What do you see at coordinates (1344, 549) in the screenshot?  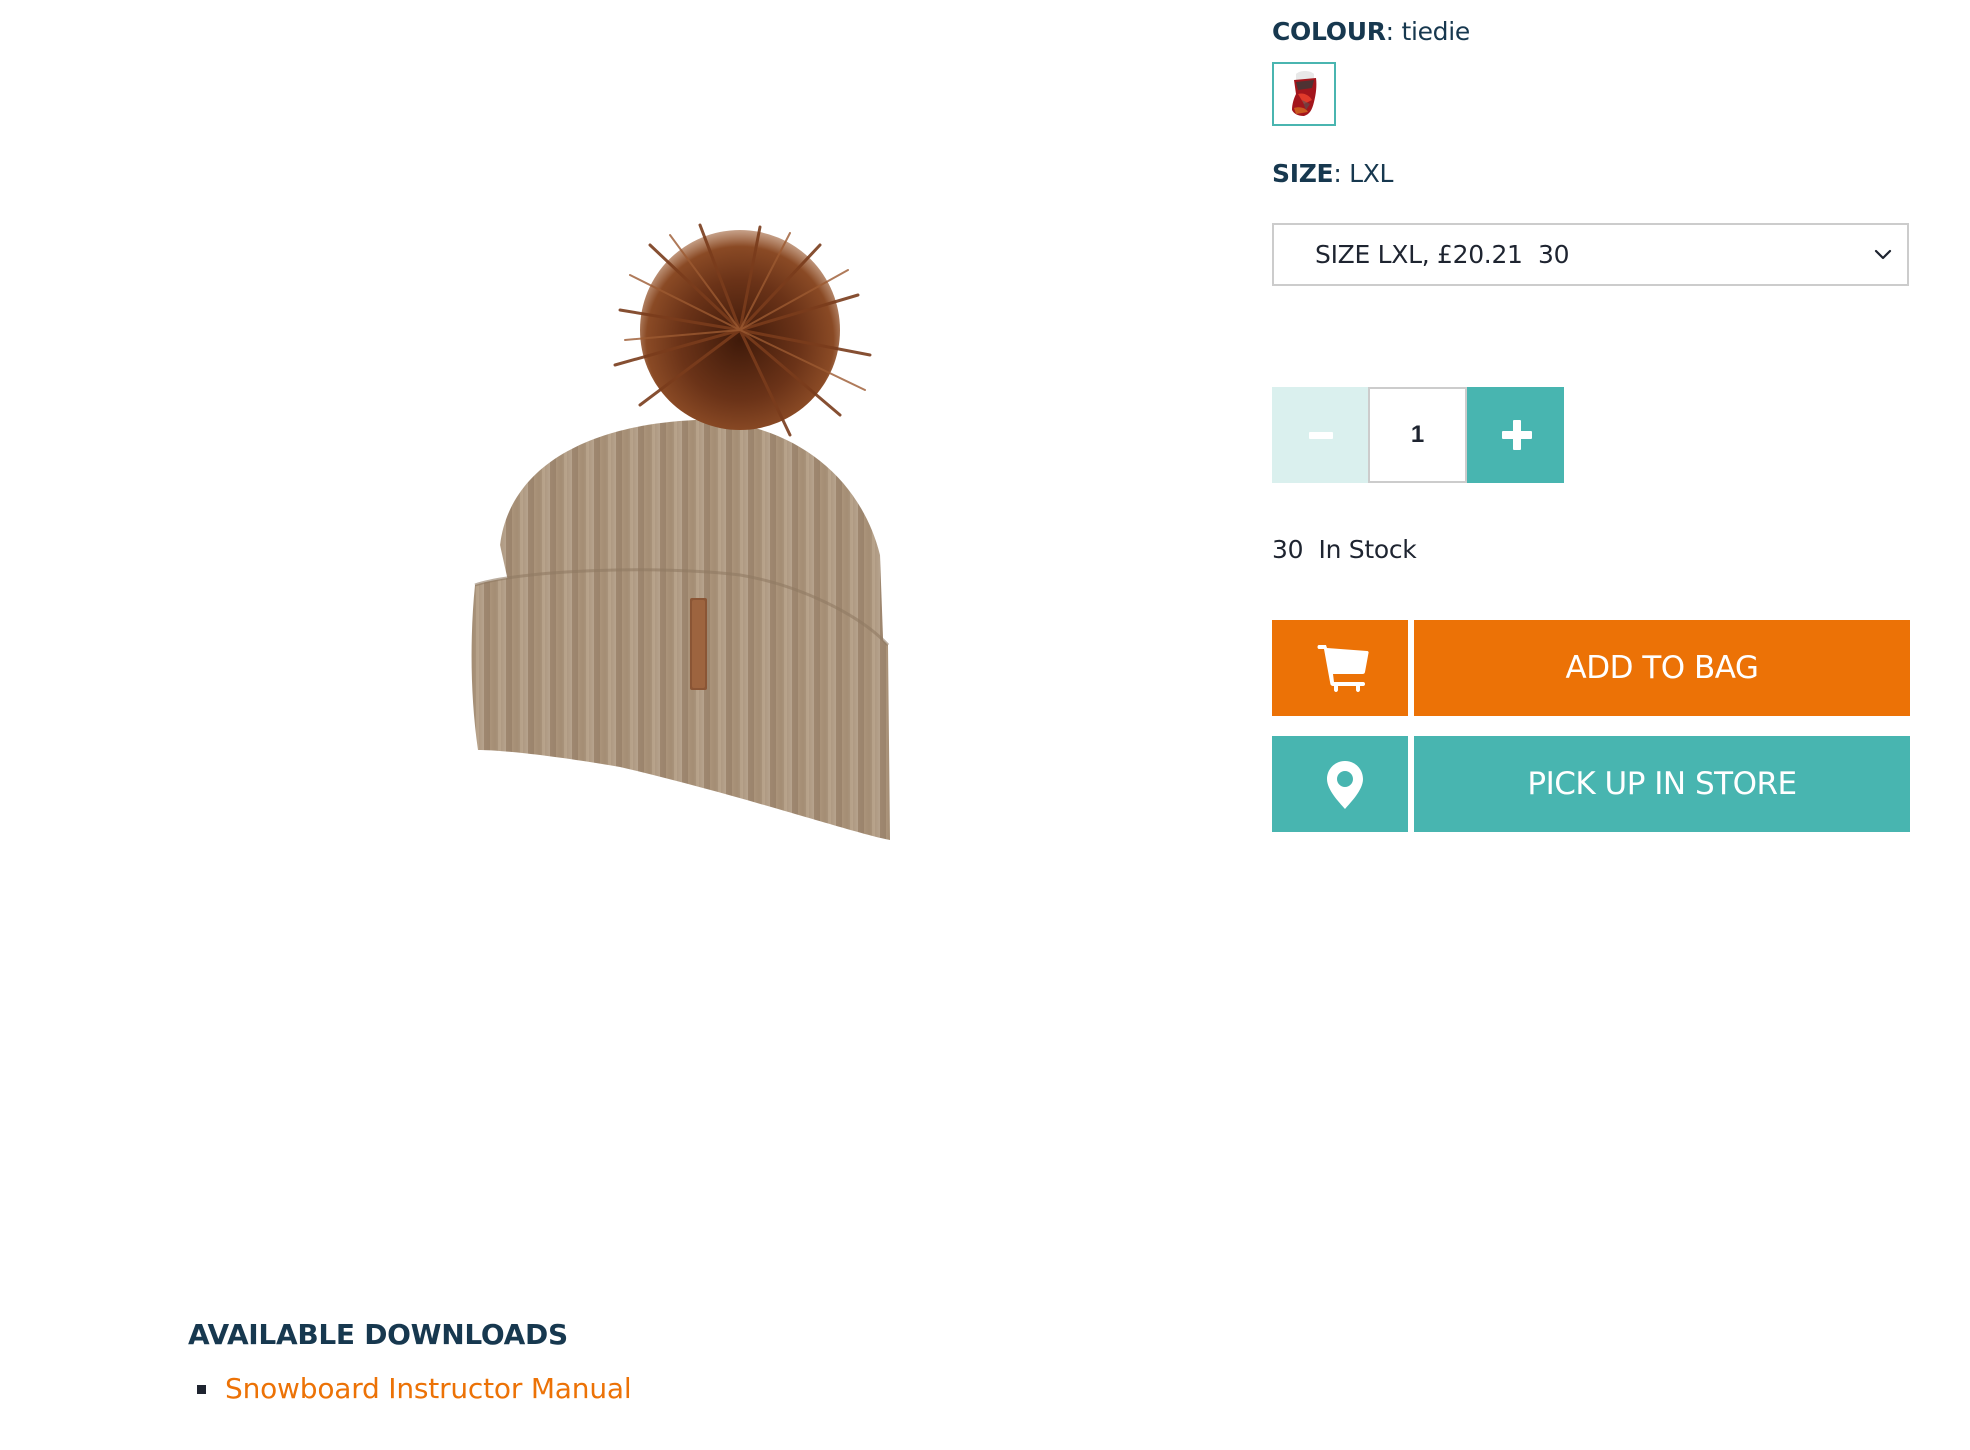 I see `stock-status: 30 In Stock` at bounding box center [1344, 549].